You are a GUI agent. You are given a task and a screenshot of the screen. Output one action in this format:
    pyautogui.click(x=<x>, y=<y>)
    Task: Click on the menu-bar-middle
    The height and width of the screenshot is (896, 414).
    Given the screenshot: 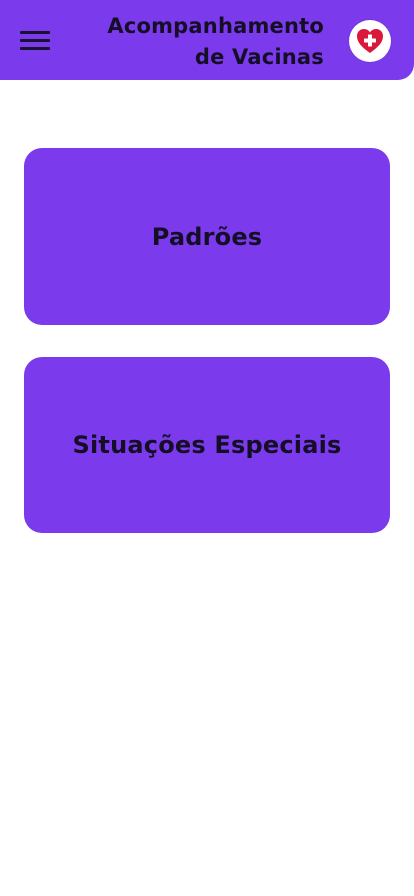 What is the action you would take?
    pyautogui.click(x=35, y=40)
    